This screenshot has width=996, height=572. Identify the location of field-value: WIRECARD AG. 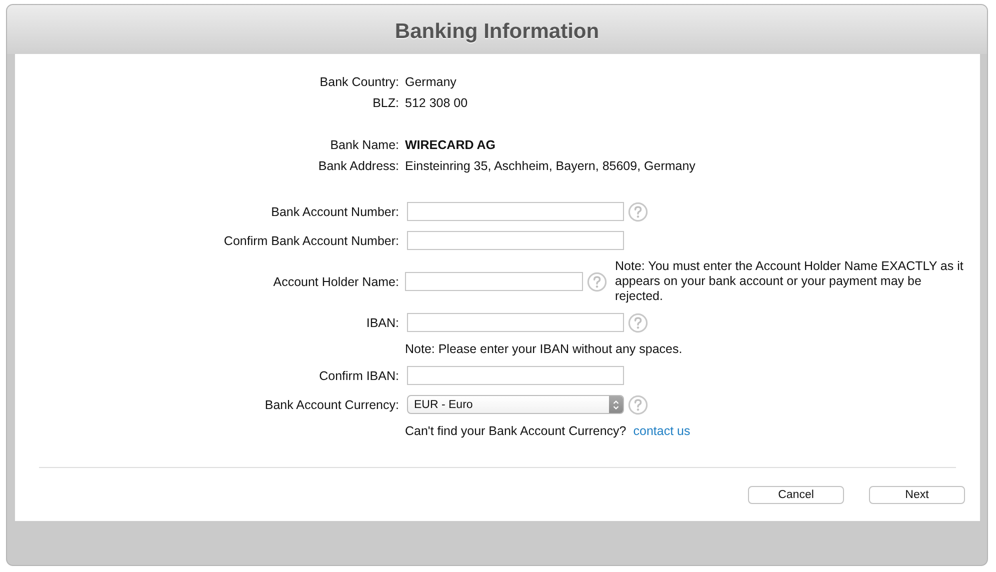
(450, 145).